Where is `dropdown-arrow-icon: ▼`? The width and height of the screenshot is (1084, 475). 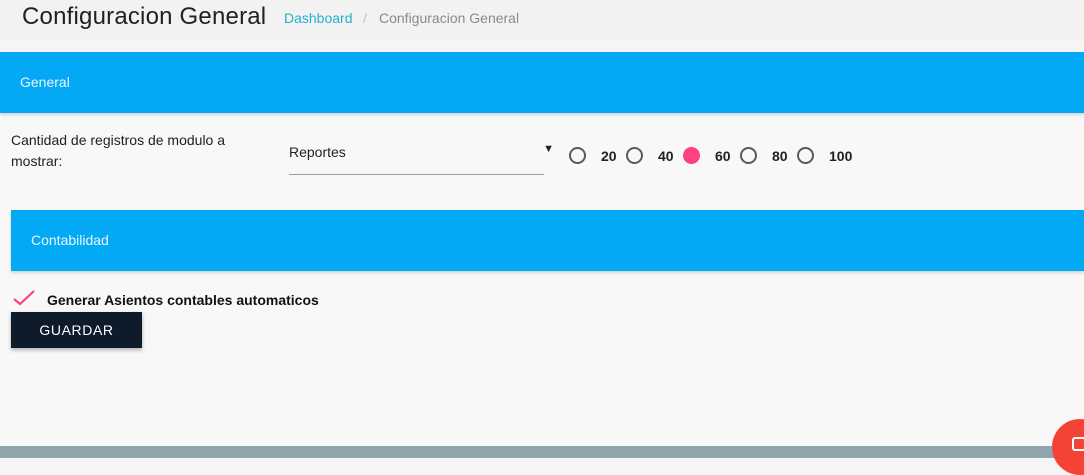
dropdown-arrow-icon: ▼ is located at coordinates (548, 149).